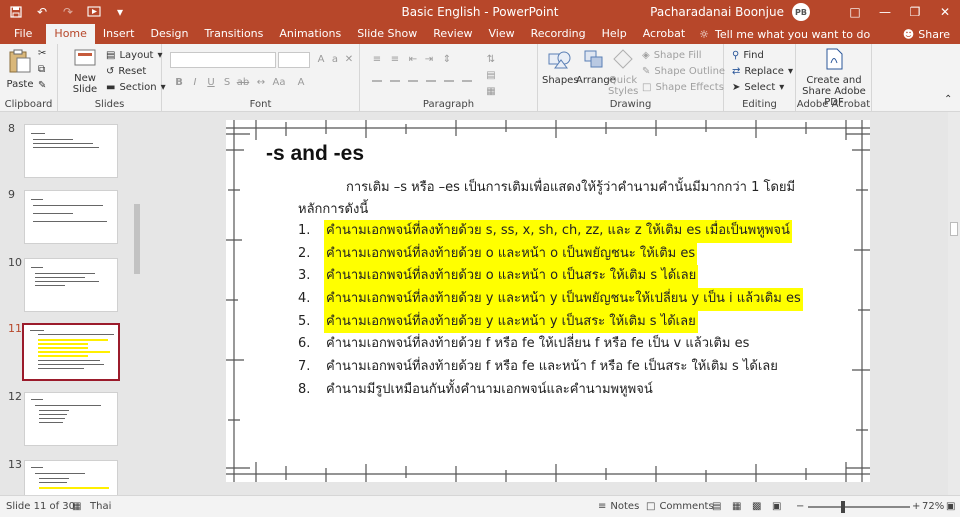  I want to click on redo-icon: ↷, so click(68, 12).